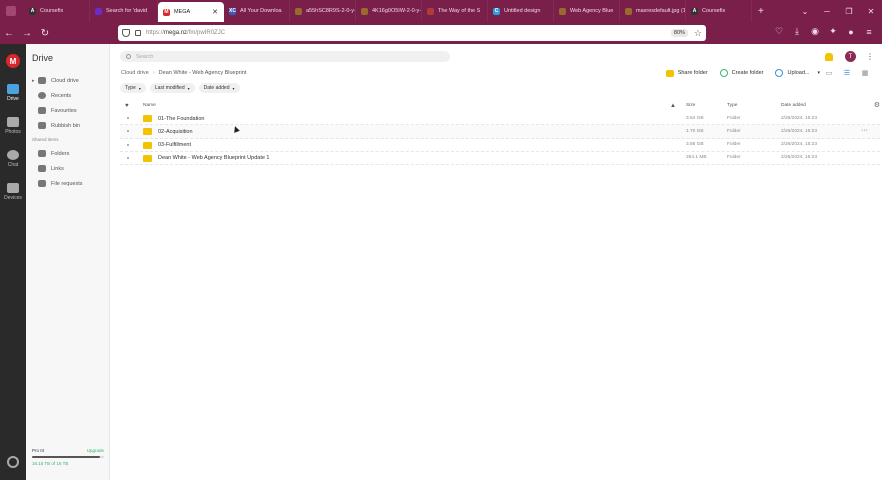 The width and height of the screenshot is (882, 480). Describe the element at coordinates (42, 153) in the screenshot. I see `shared-folder-icon` at that location.